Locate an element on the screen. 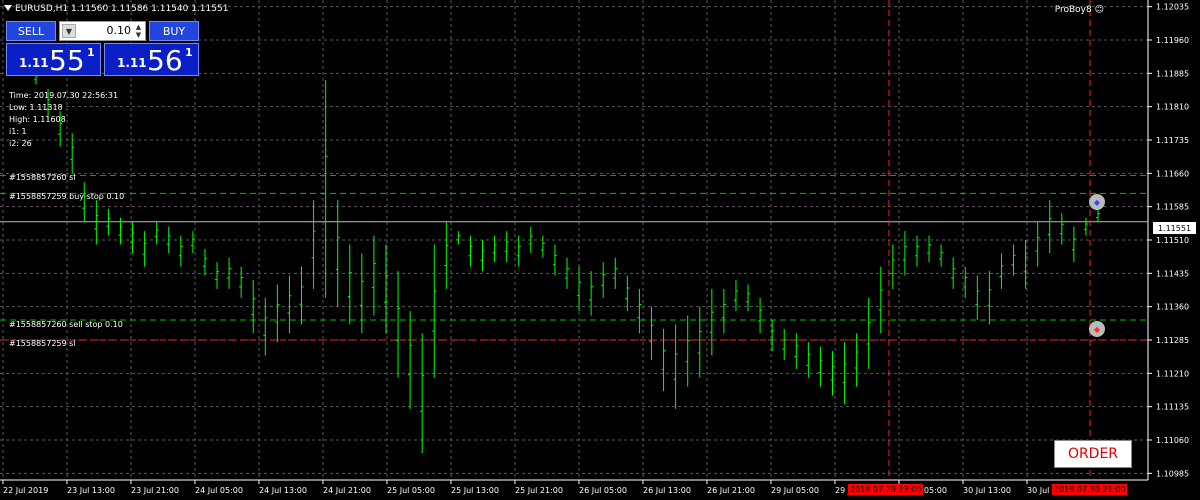 This screenshot has width=1200, height=500. lot-size-input: ▼ 0.10 ▲ ▼ is located at coordinates (102, 31).